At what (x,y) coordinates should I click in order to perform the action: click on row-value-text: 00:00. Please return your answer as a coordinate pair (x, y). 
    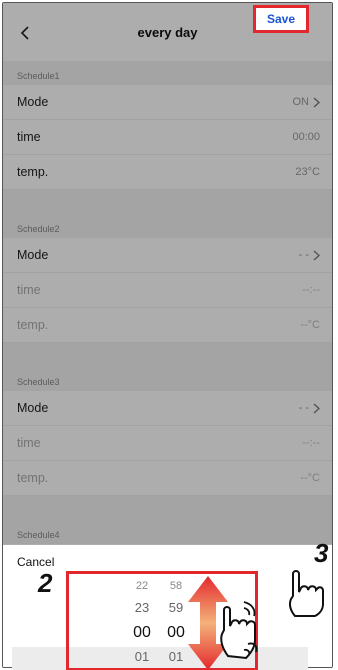
    Looking at the image, I should click on (306, 137).